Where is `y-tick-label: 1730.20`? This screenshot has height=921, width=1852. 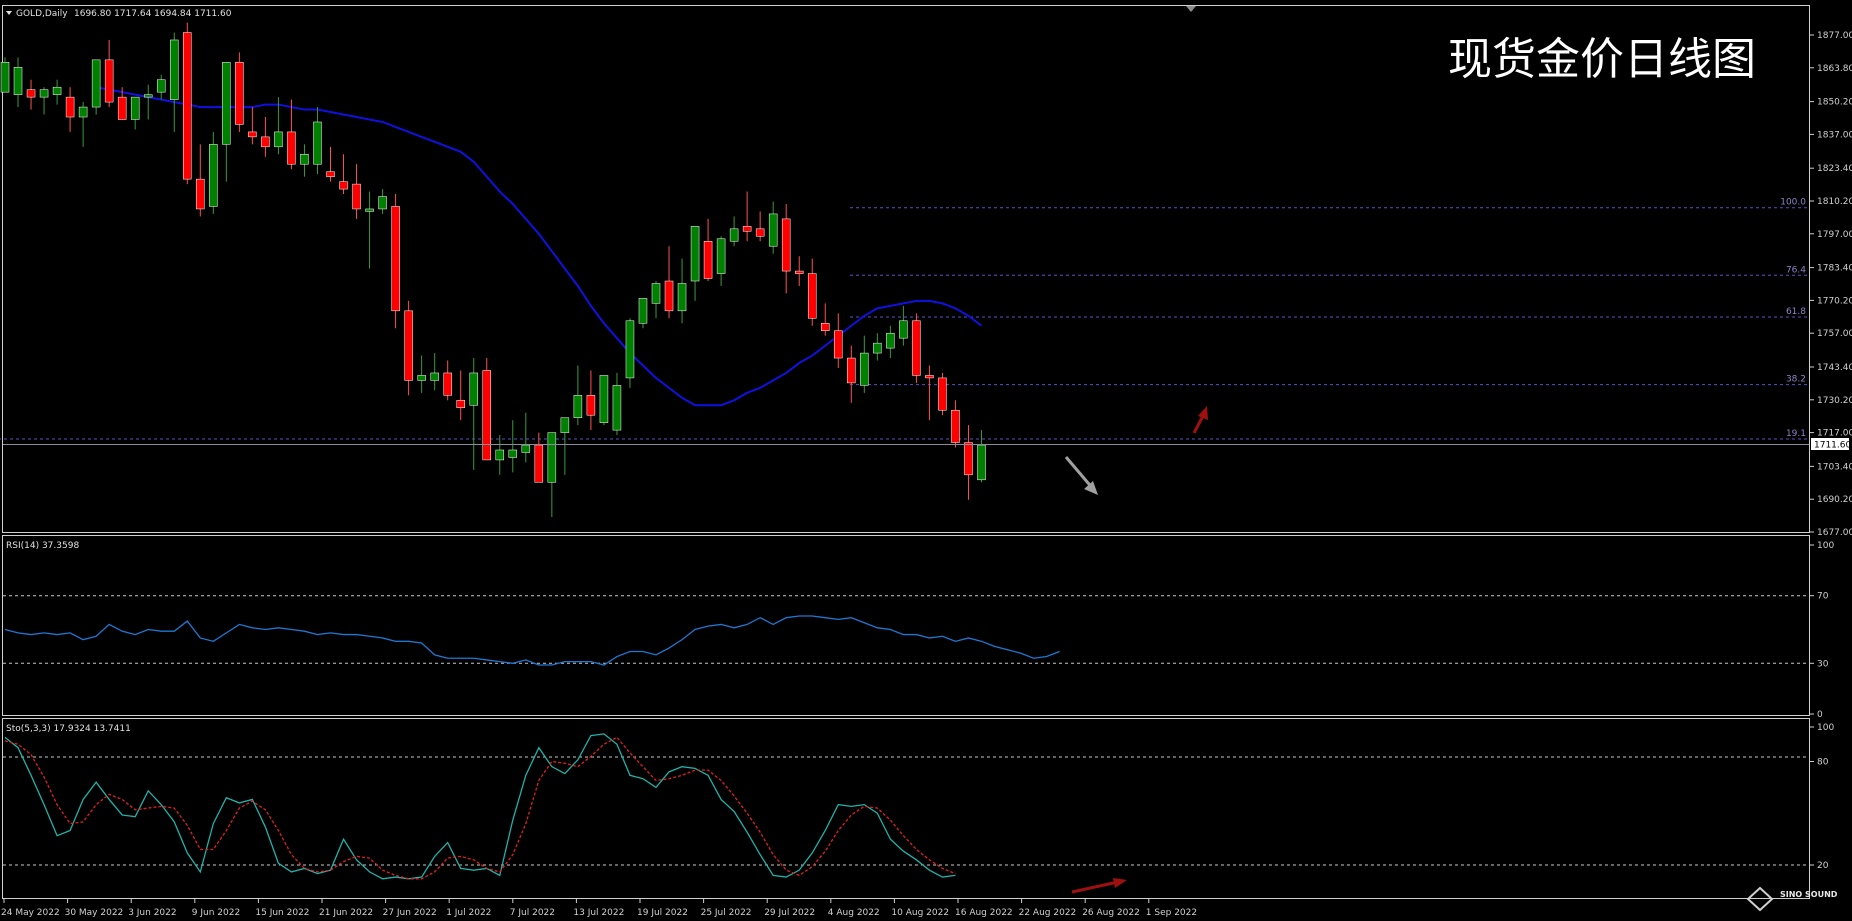 y-tick-label: 1730.20 is located at coordinates (1834, 401).